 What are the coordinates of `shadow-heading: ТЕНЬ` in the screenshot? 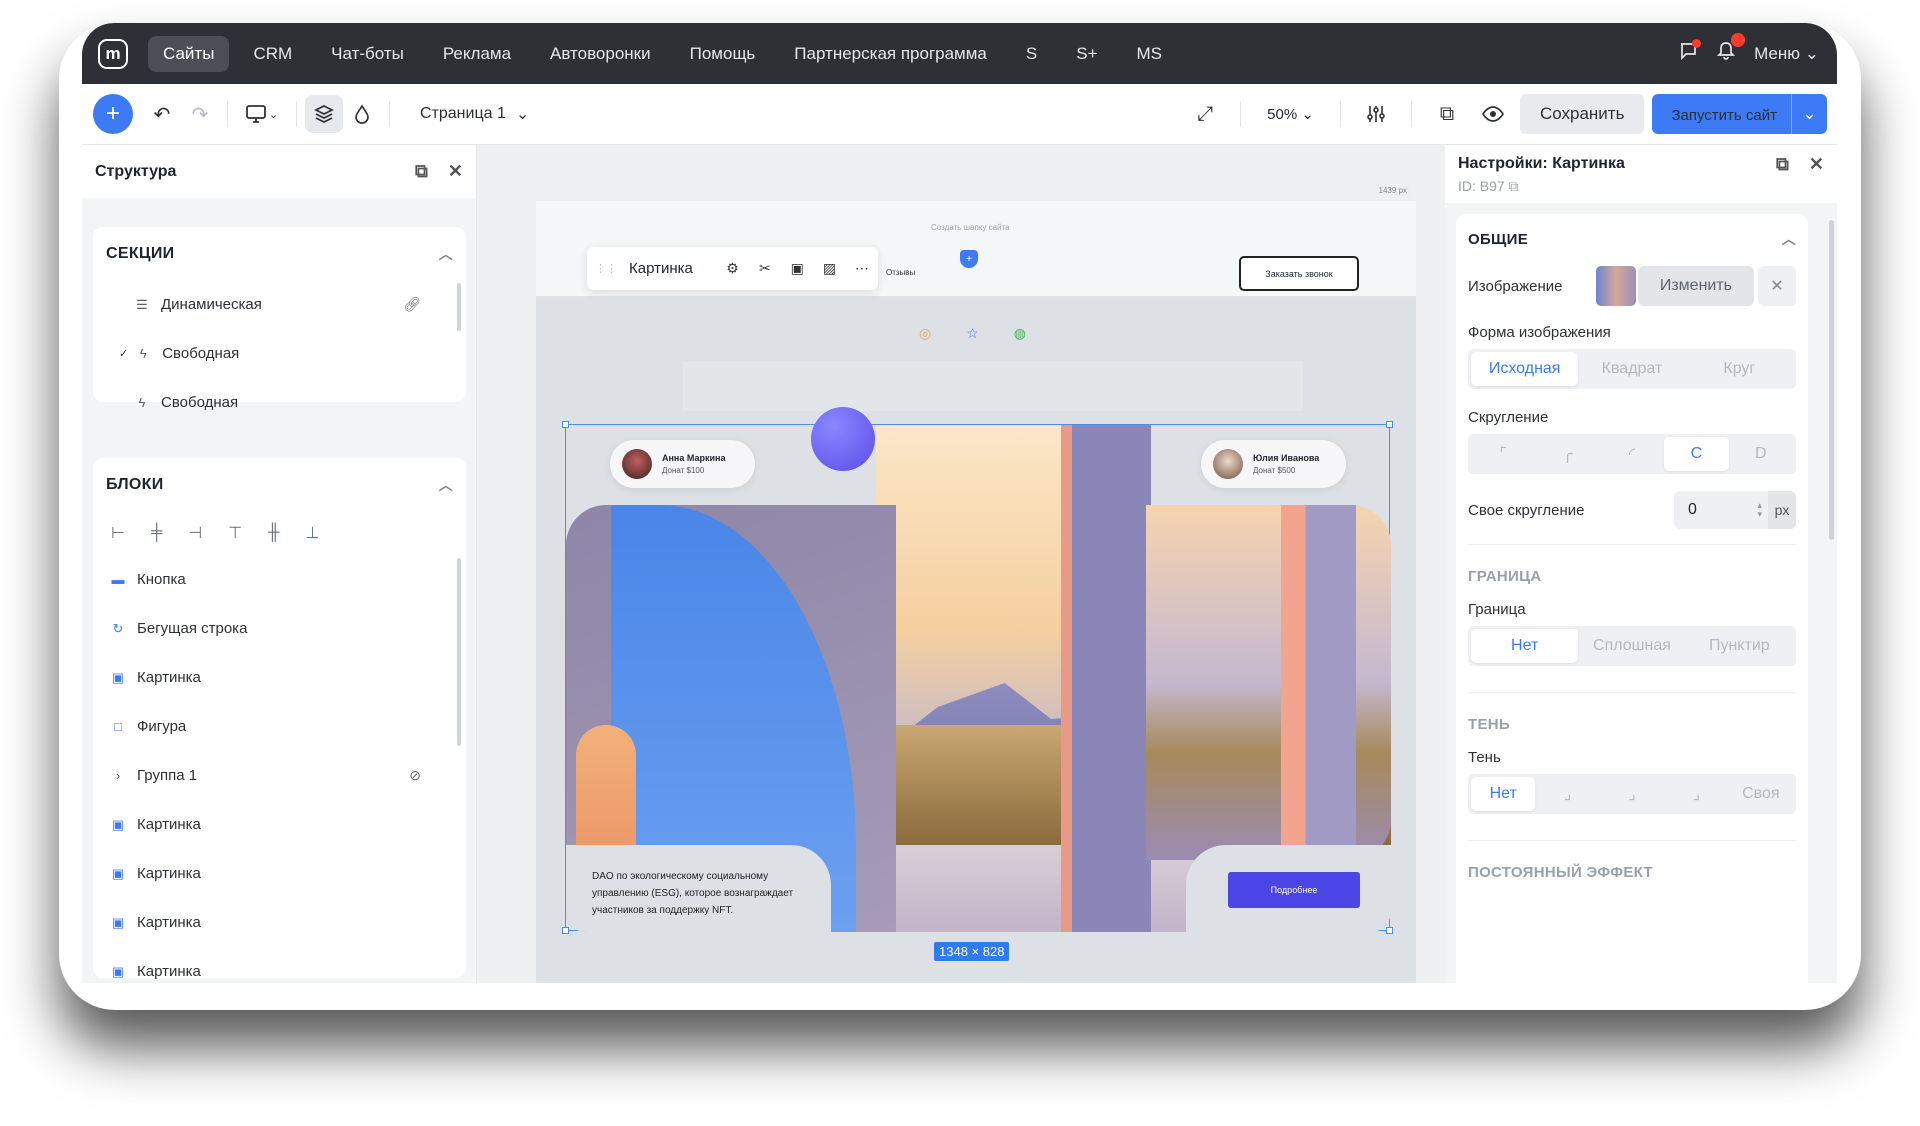 It's located at (1489, 724).